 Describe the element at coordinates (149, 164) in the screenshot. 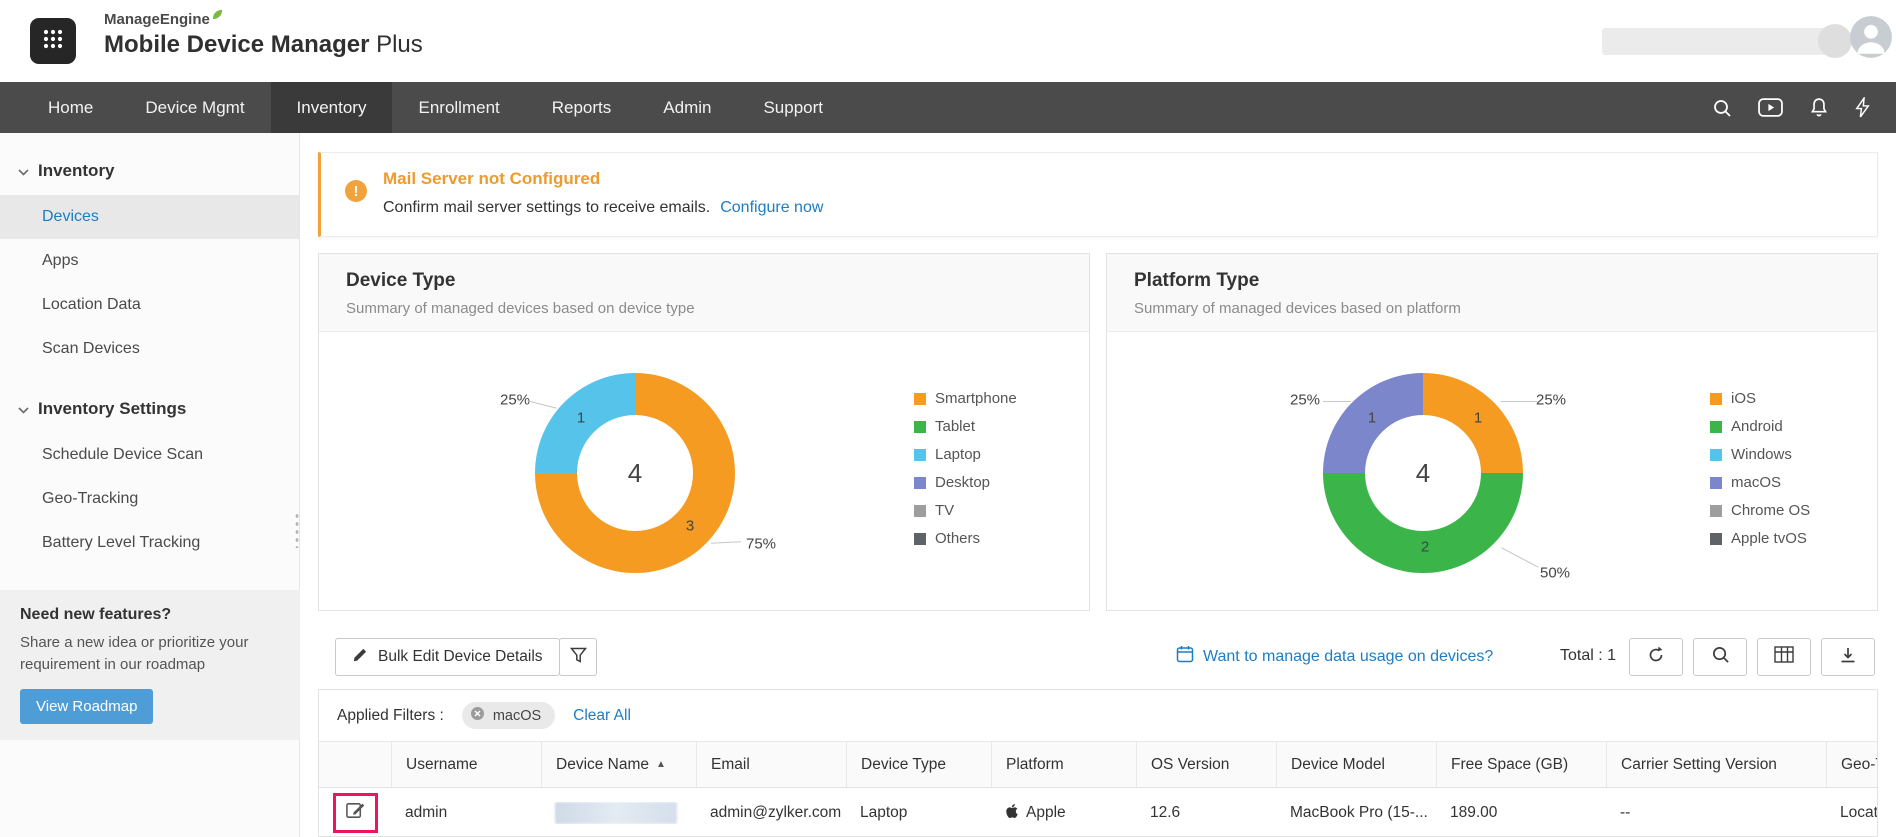

I see `sidebar-section-inventory: Inventory` at that location.